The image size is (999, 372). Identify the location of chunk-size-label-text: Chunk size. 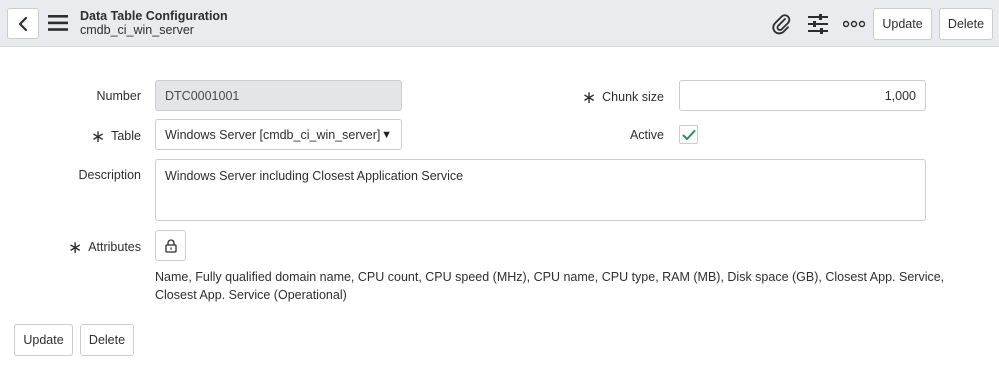
(633, 97).